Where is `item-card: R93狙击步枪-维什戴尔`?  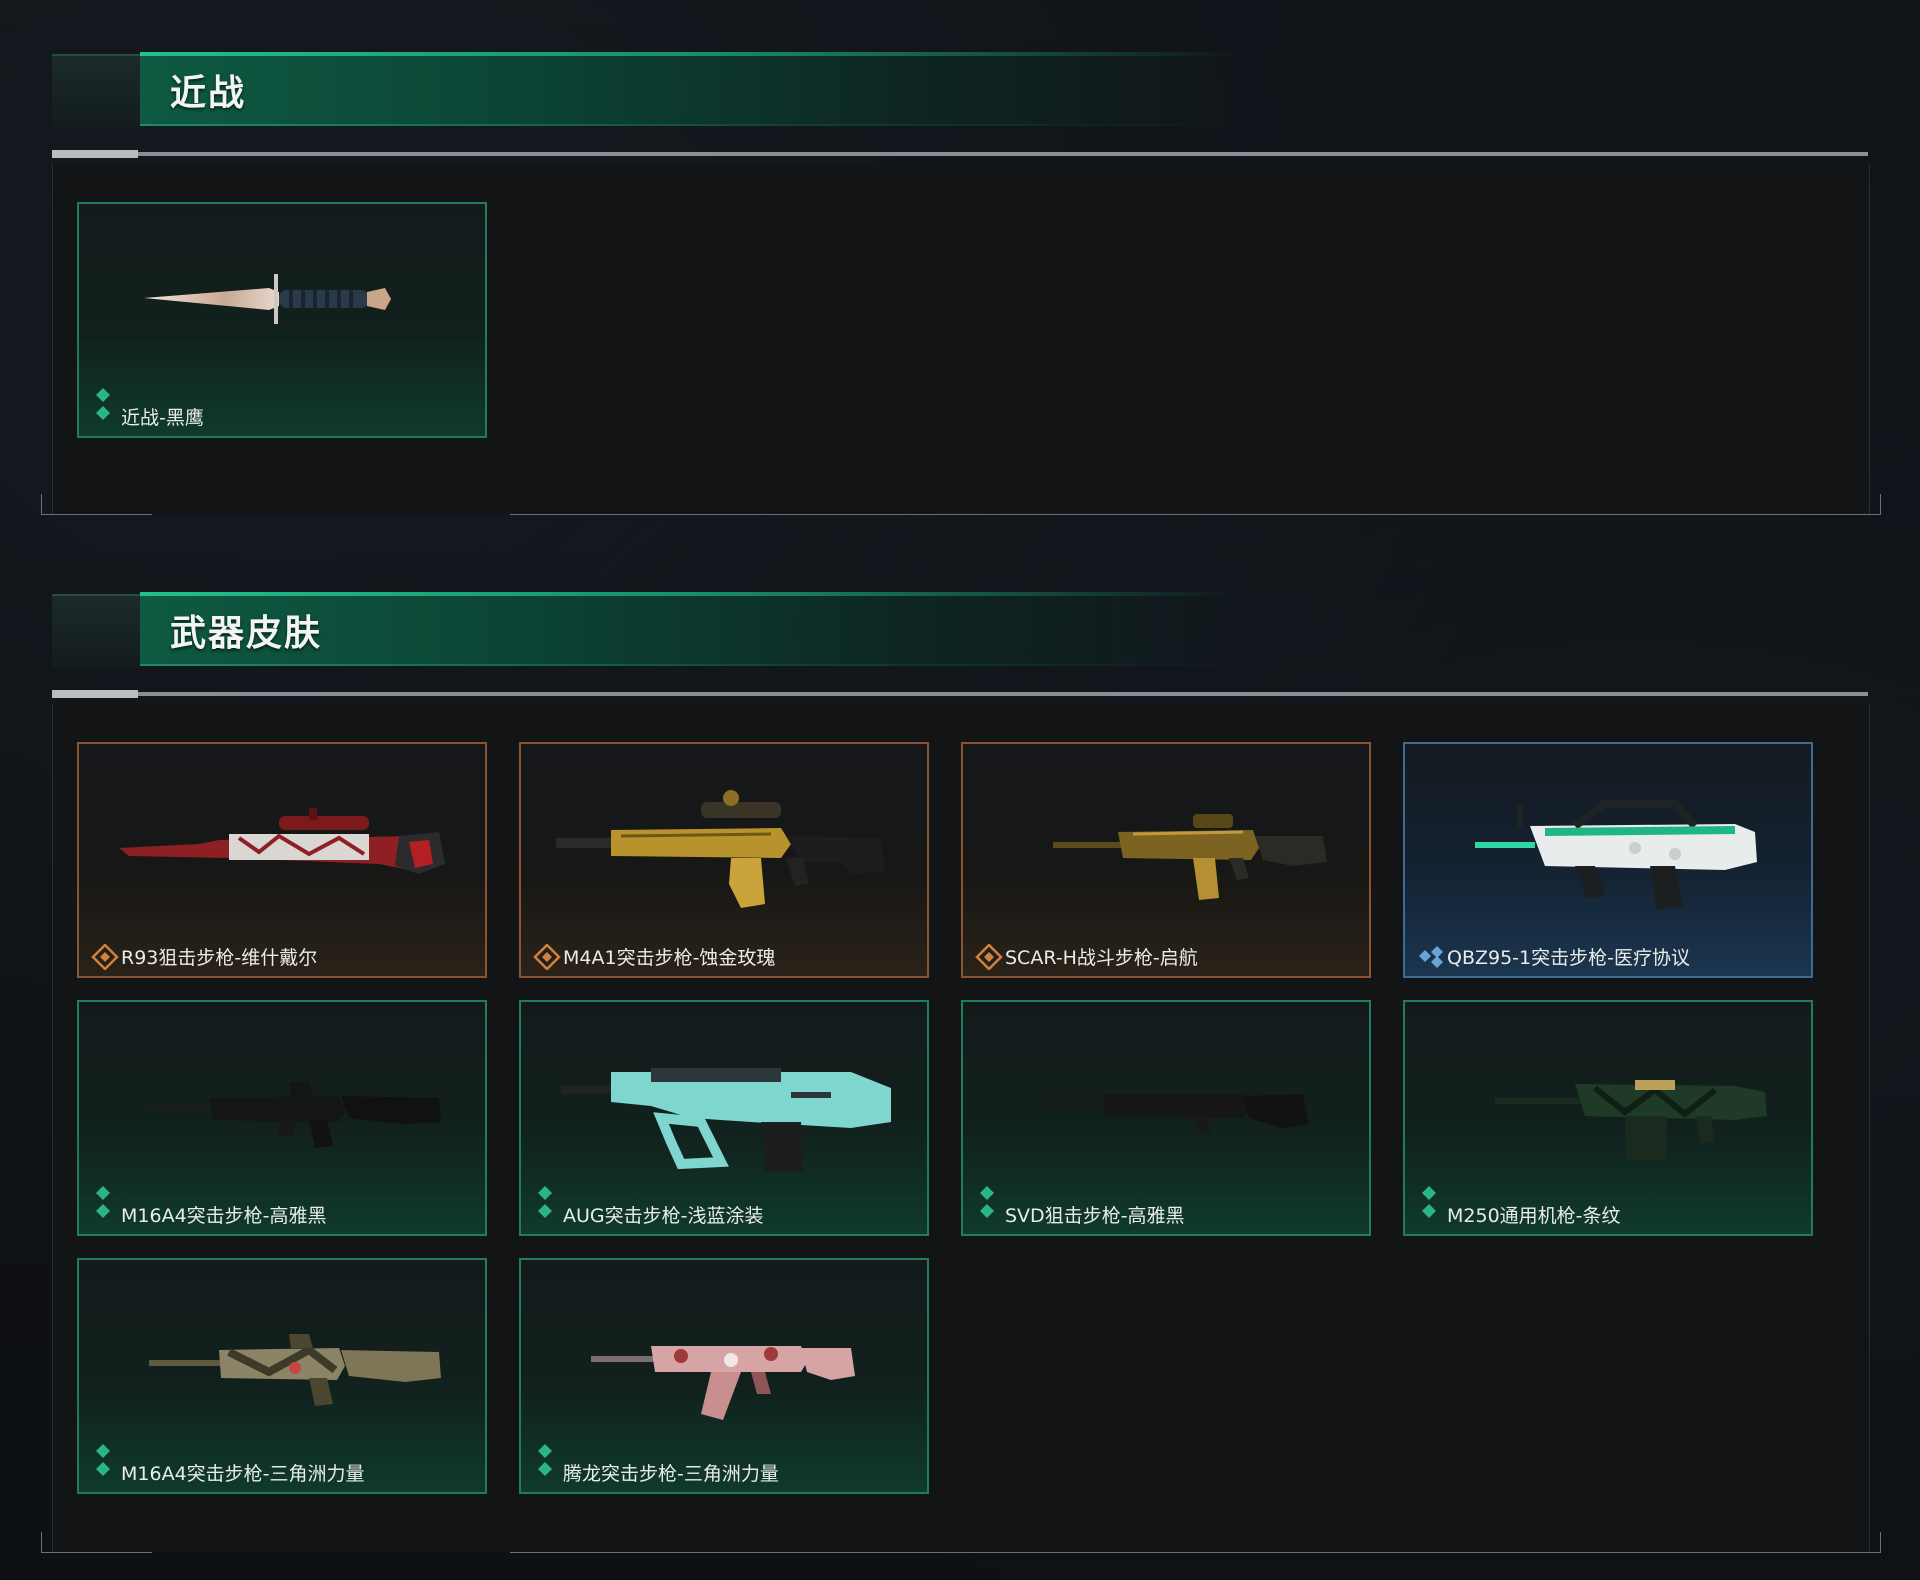 item-card: R93狙击步枪-维什戴尔 is located at coordinates (282, 860).